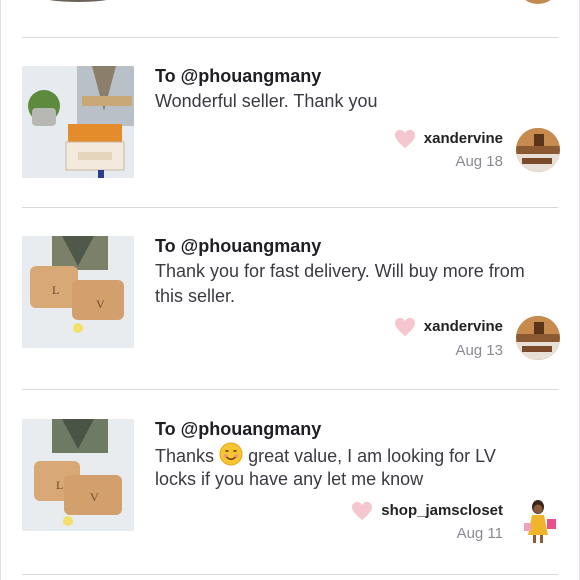  What do you see at coordinates (266, 101) in the screenshot?
I see `review-message: Wonderful seller. Thank you` at bounding box center [266, 101].